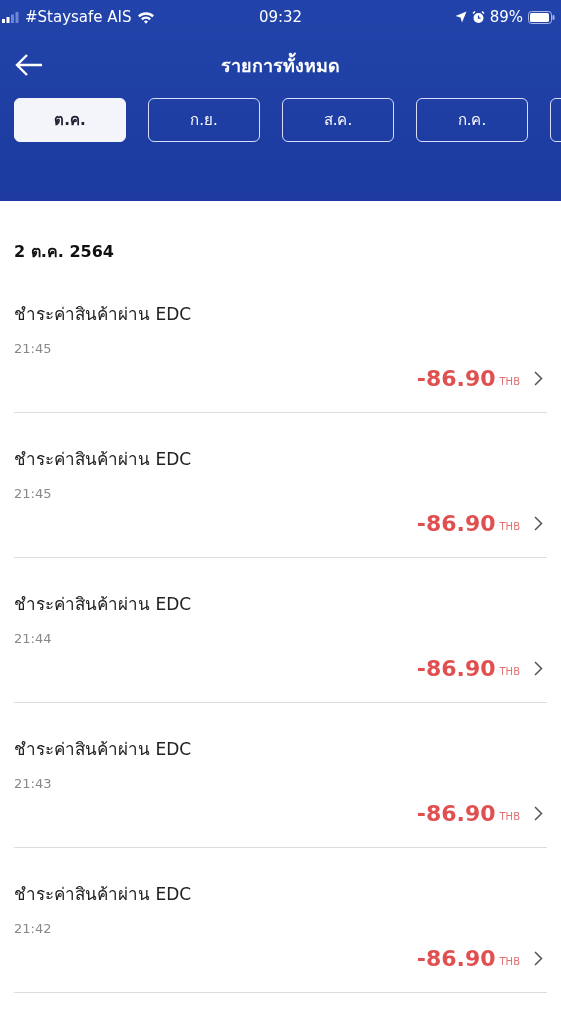  What do you see at coordinates (29, 65) in the screenshot?
I see `back-arrow-icon` at bounding box center [29, 65].